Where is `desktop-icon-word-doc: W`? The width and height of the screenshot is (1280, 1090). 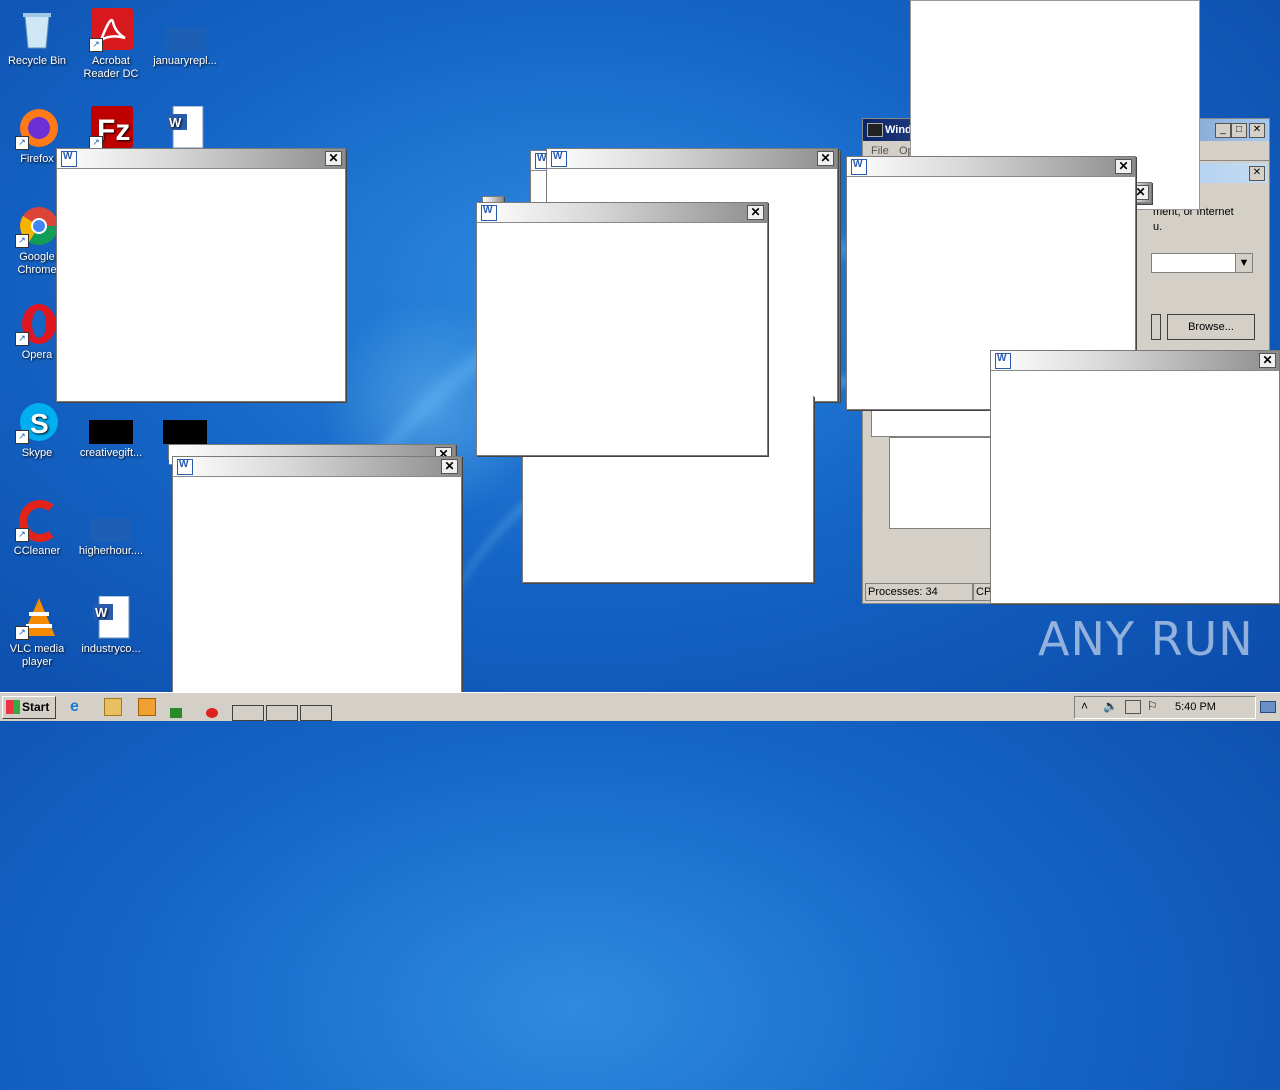 desktop-icon-word-doc: W is located at coordinates (185, 129).